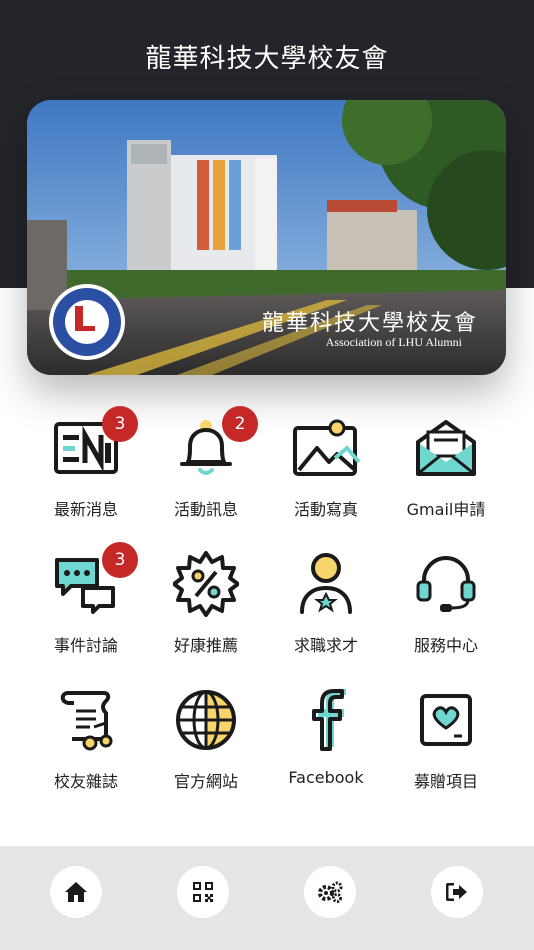 Image resolution: width=534 pixels, height=950 pixels. Describe the element at coordinates (85, 781) in the screenshot. I see `menu-label: 校友雜誌` at that location.